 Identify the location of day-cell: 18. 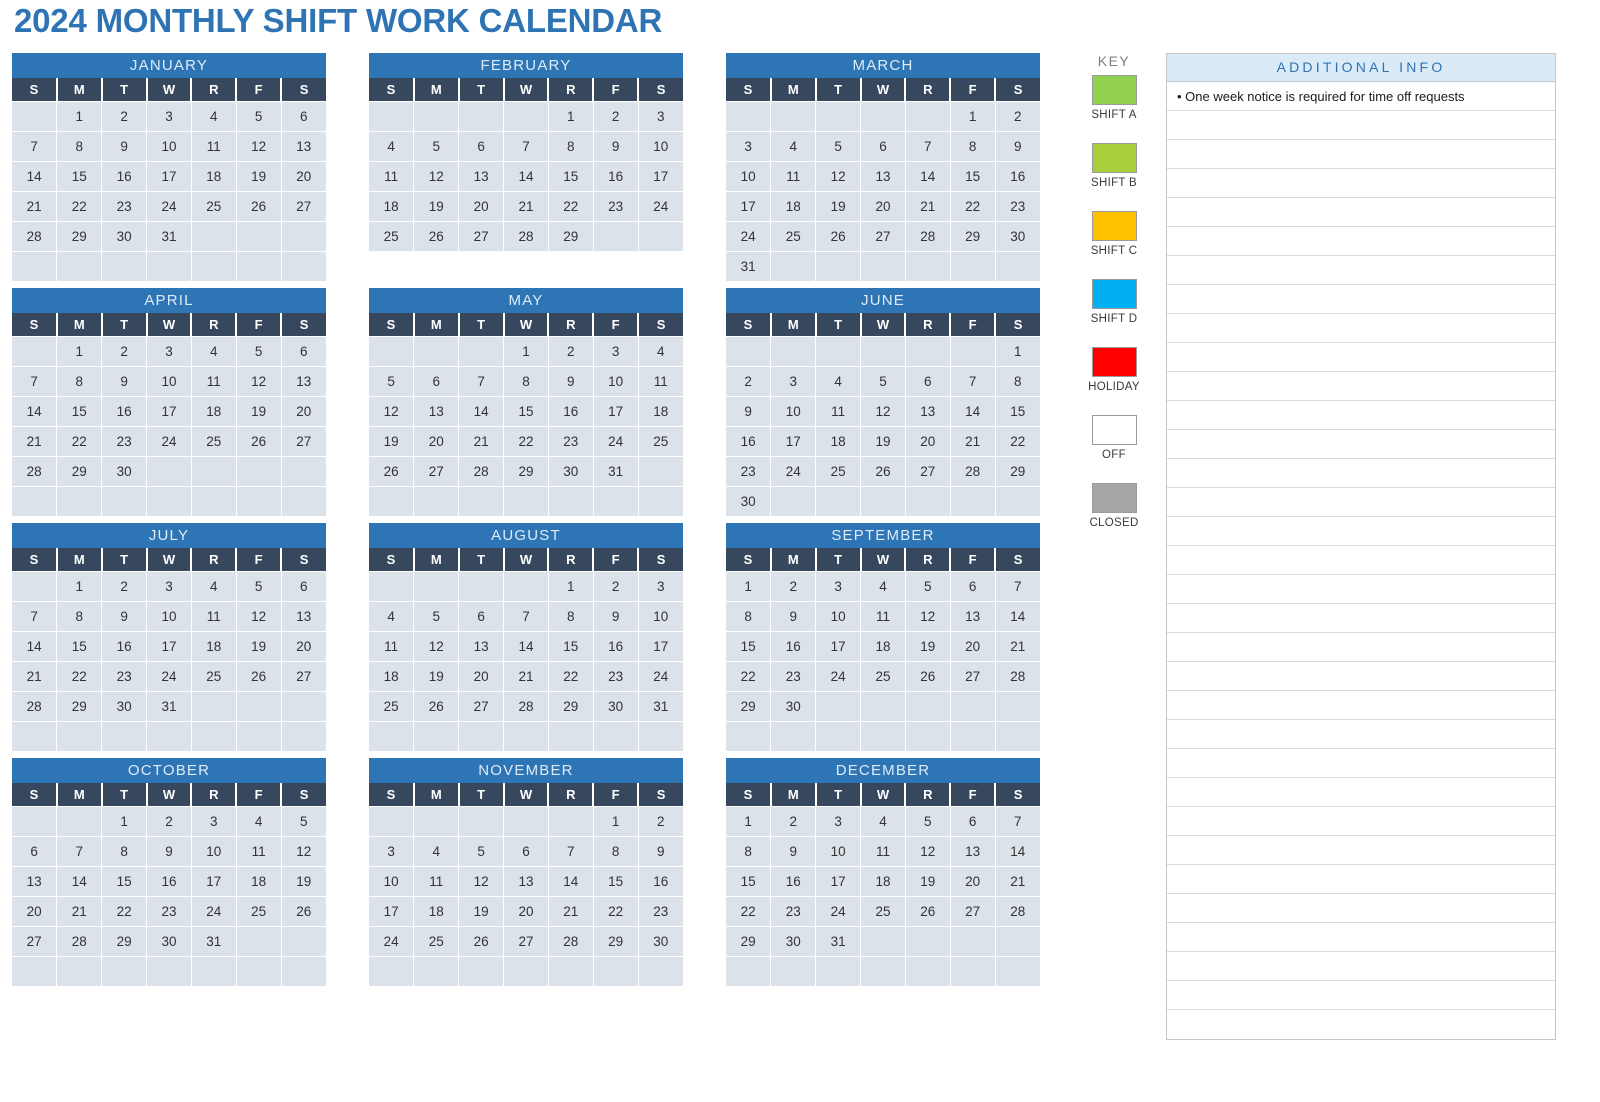
(436, 911).